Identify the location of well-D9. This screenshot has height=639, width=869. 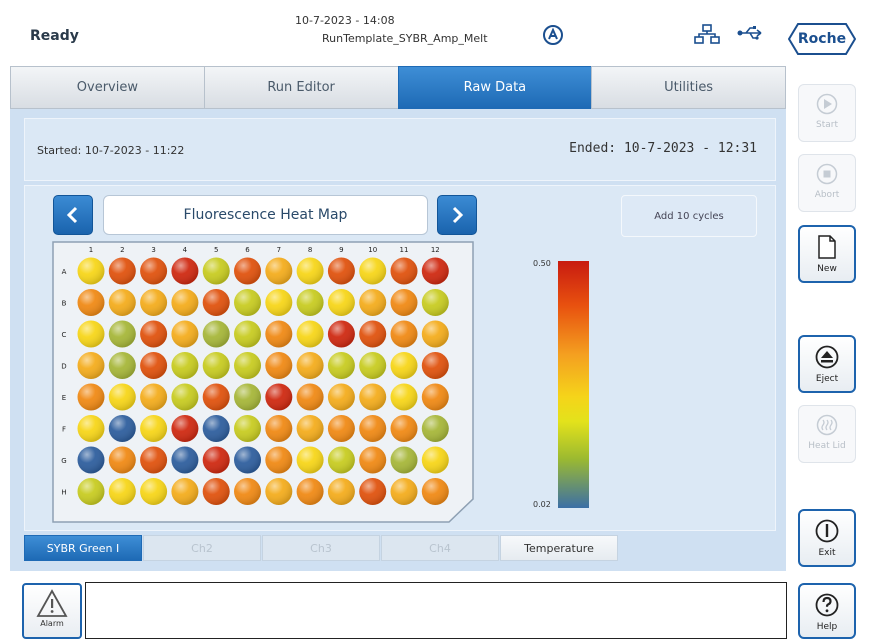
(341, 365).